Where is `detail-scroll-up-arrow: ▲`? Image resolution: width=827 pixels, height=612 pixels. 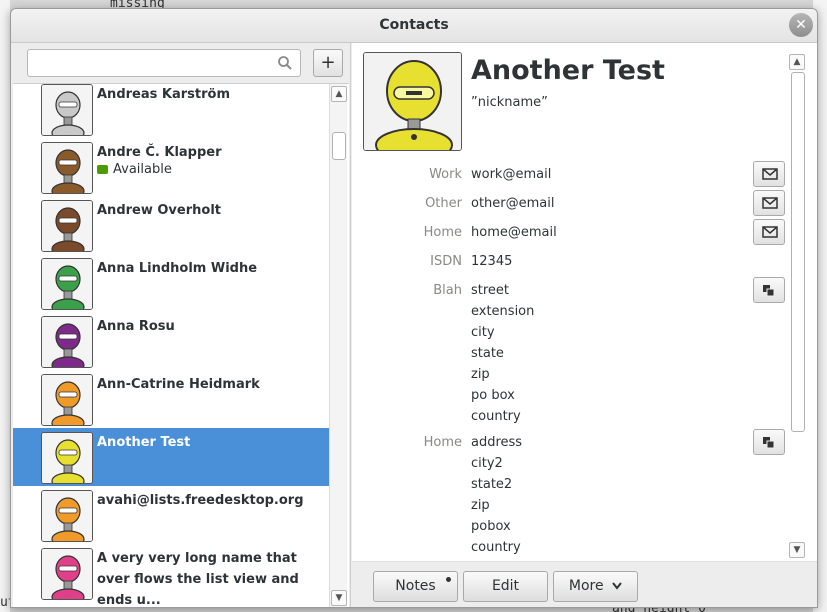
detail-scroll-up-arrow: ▲ is located at coordinates (797, 62).